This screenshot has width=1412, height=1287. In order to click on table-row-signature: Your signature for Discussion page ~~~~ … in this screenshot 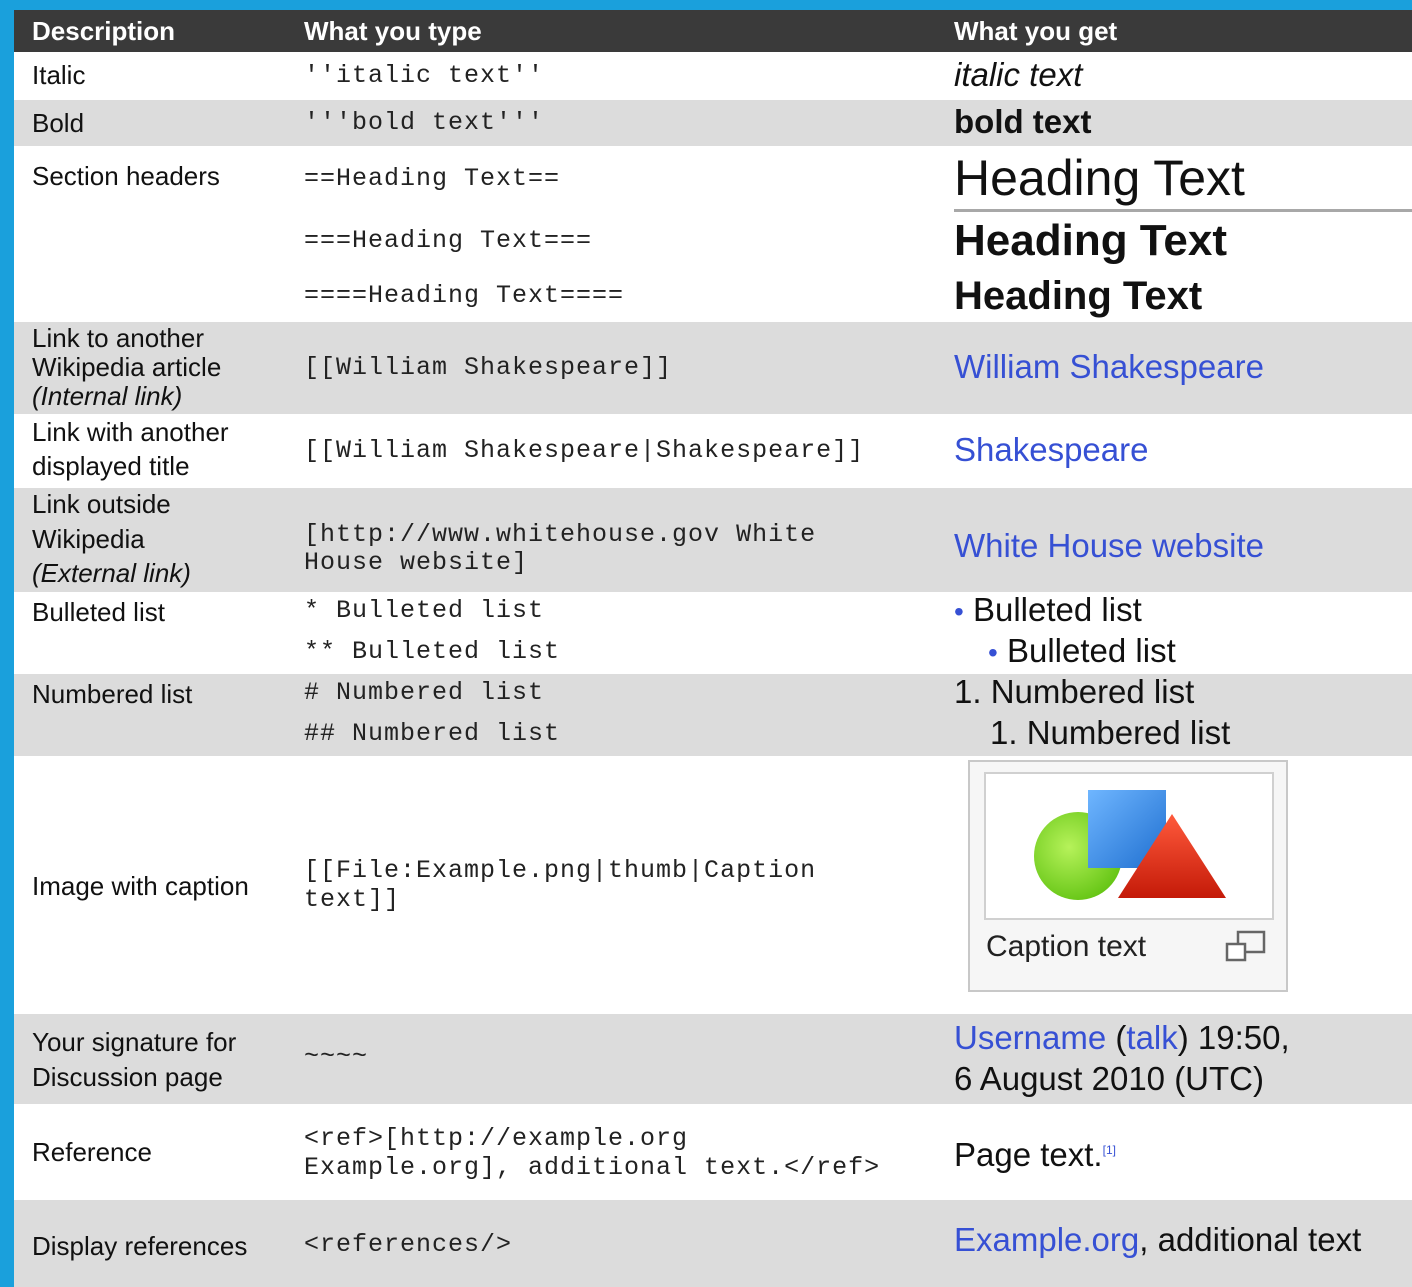, I will do `click(713, 1059)`.